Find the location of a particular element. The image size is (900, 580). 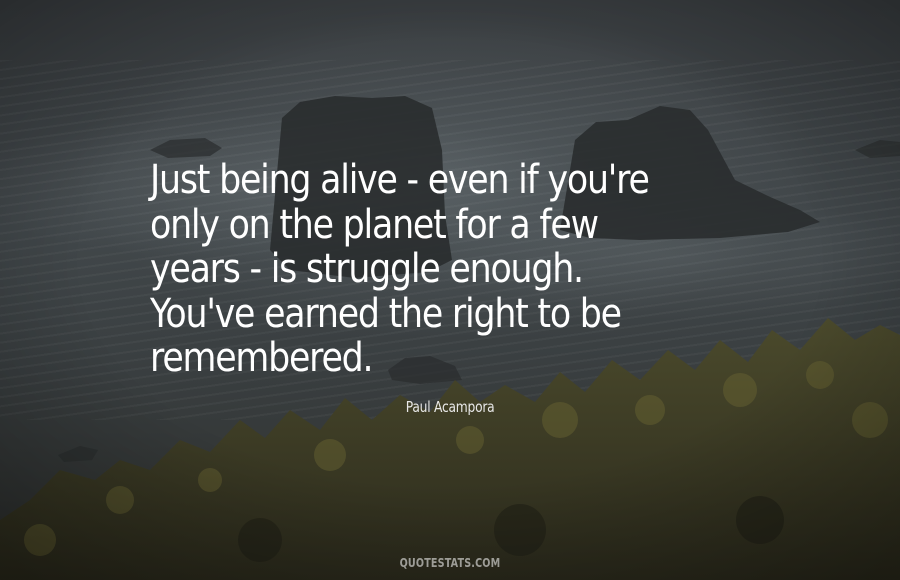

site-watermark: QUOTESTATS.COM is located at coordinates (450, 563).